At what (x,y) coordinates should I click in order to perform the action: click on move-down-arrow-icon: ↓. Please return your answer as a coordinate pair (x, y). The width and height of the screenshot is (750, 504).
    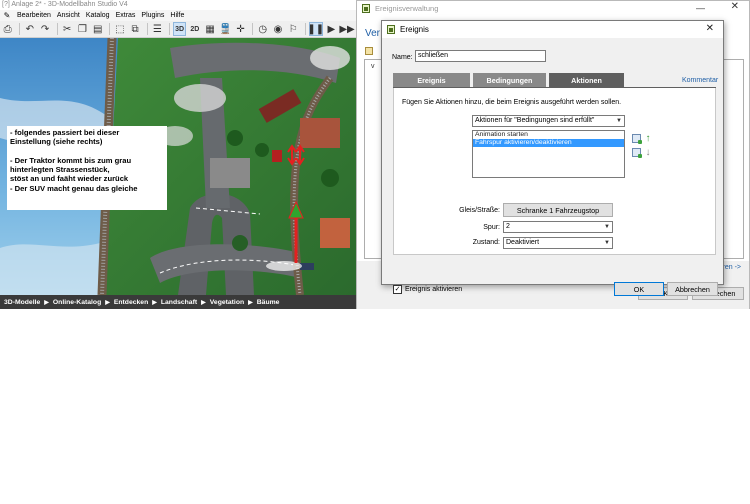
    Looking at the image, I should click on (648, 152).